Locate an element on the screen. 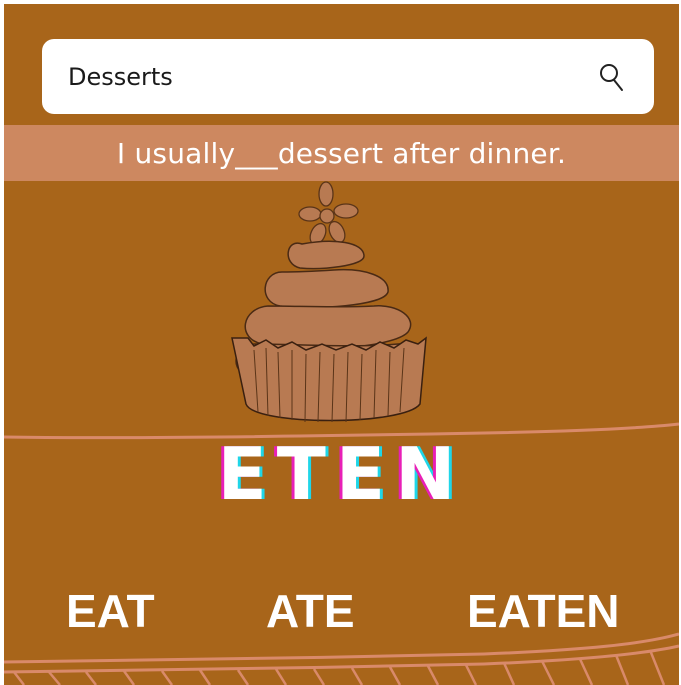  flower-topper is located at coordinates (328, 213).